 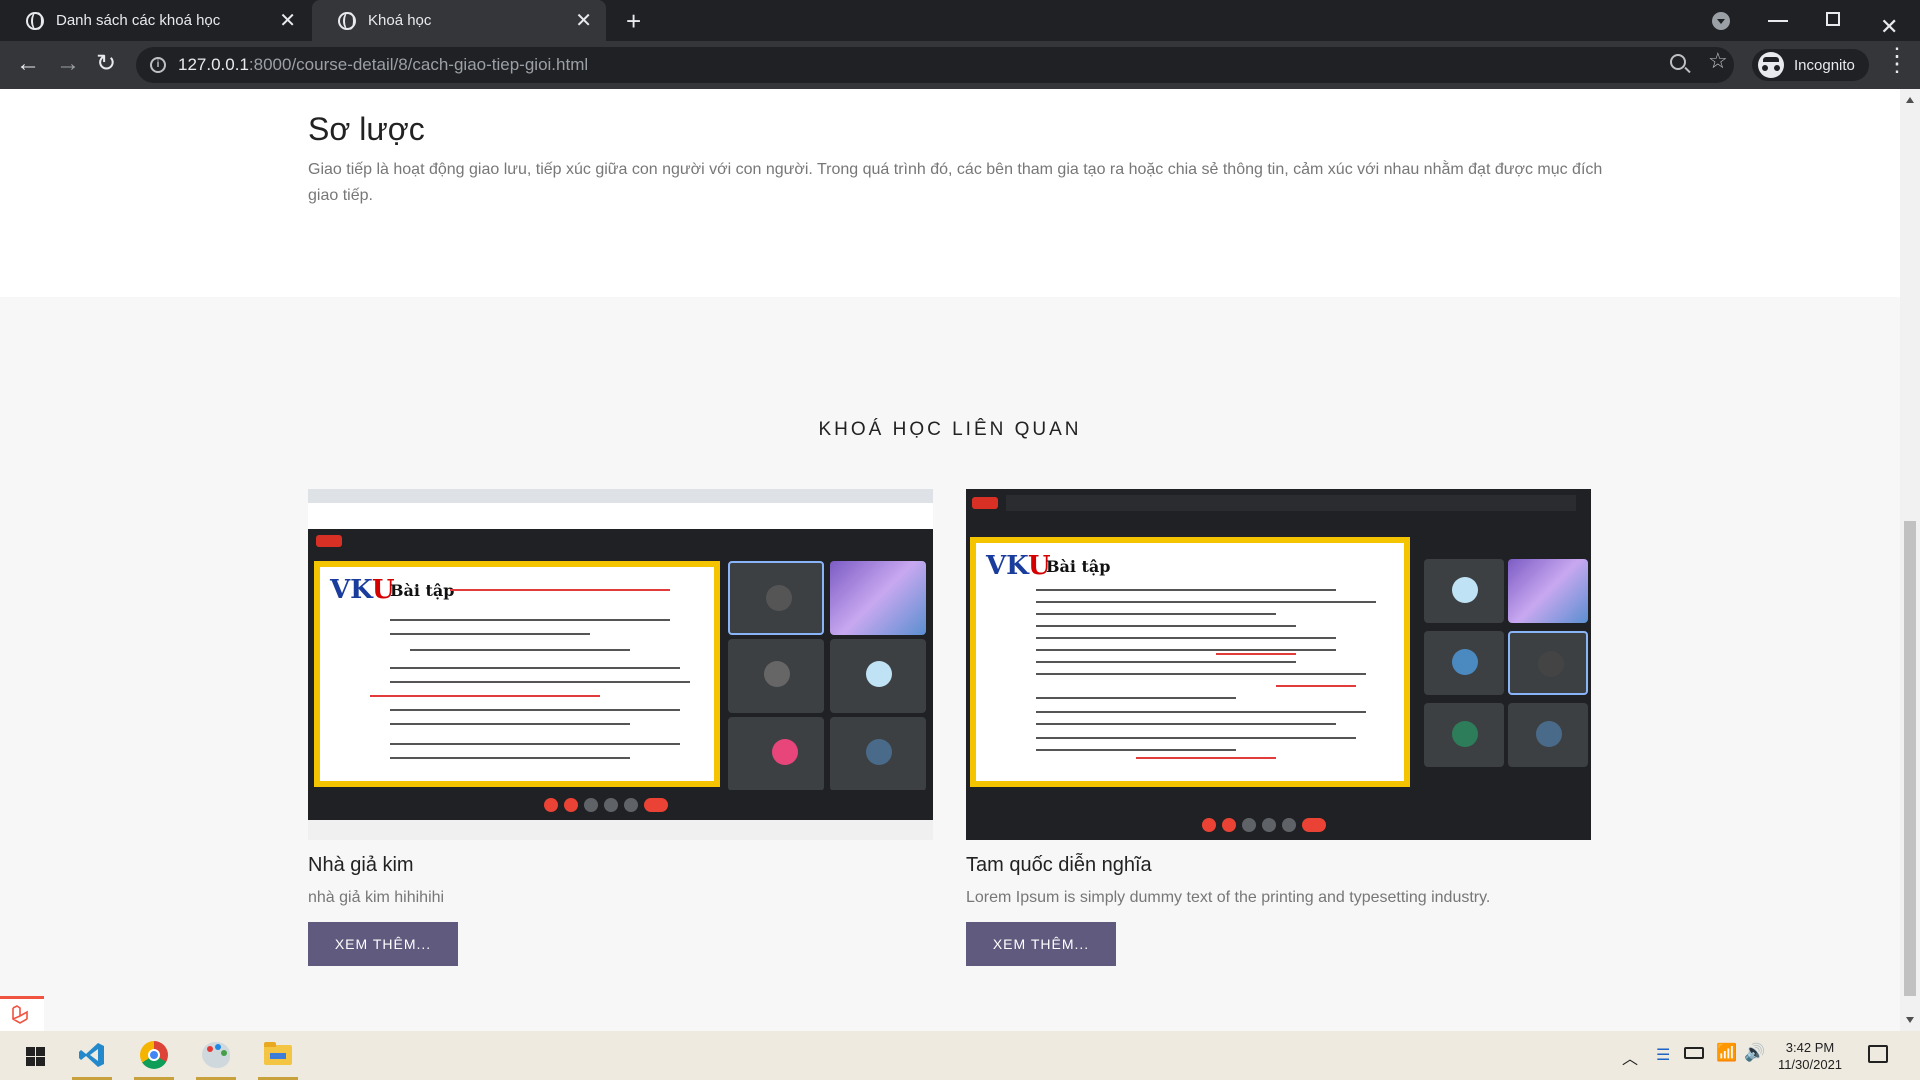 I want to click on scroll-up-arrow, so click(x=1910, y=100).